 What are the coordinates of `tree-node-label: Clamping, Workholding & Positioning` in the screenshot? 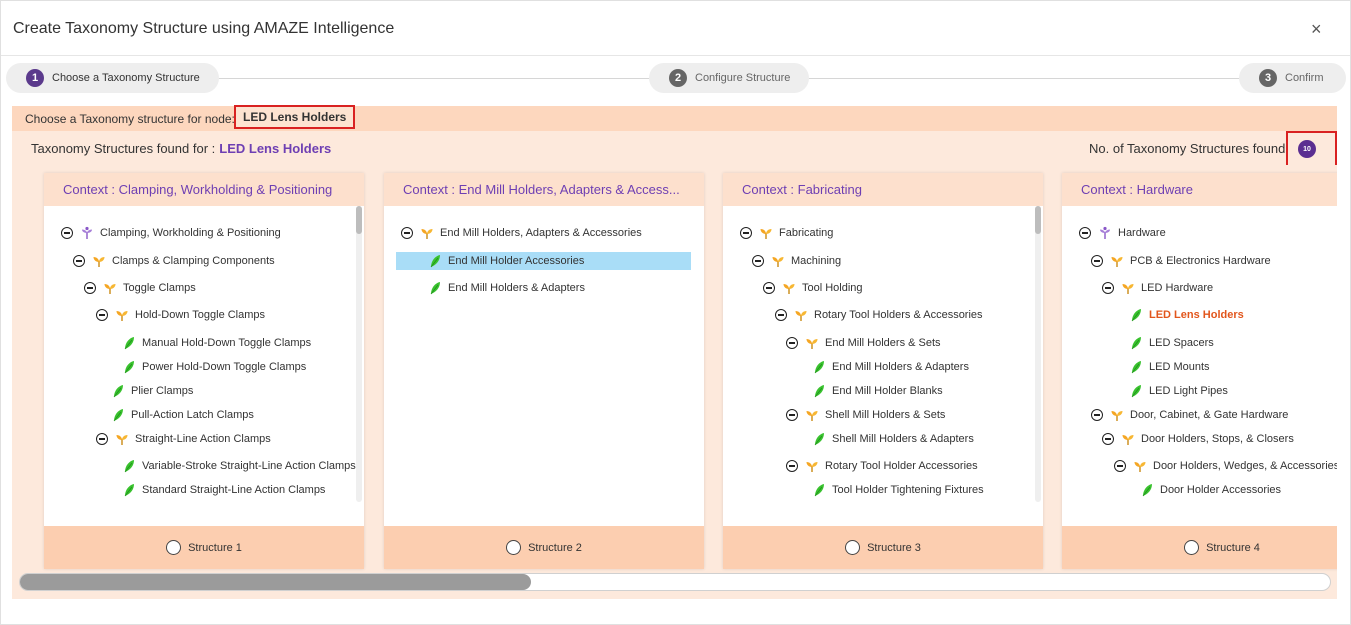 It's located at (190, 233).